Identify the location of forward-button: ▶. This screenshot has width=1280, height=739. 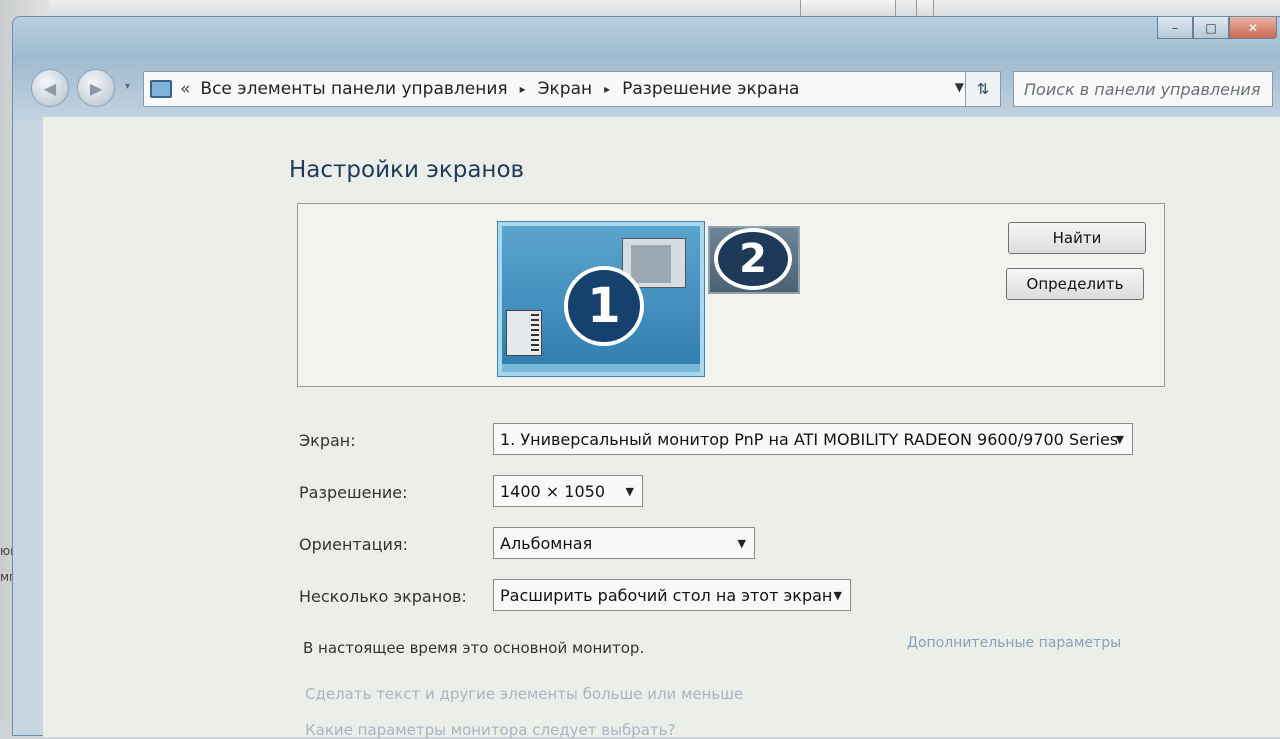
(96, 88).